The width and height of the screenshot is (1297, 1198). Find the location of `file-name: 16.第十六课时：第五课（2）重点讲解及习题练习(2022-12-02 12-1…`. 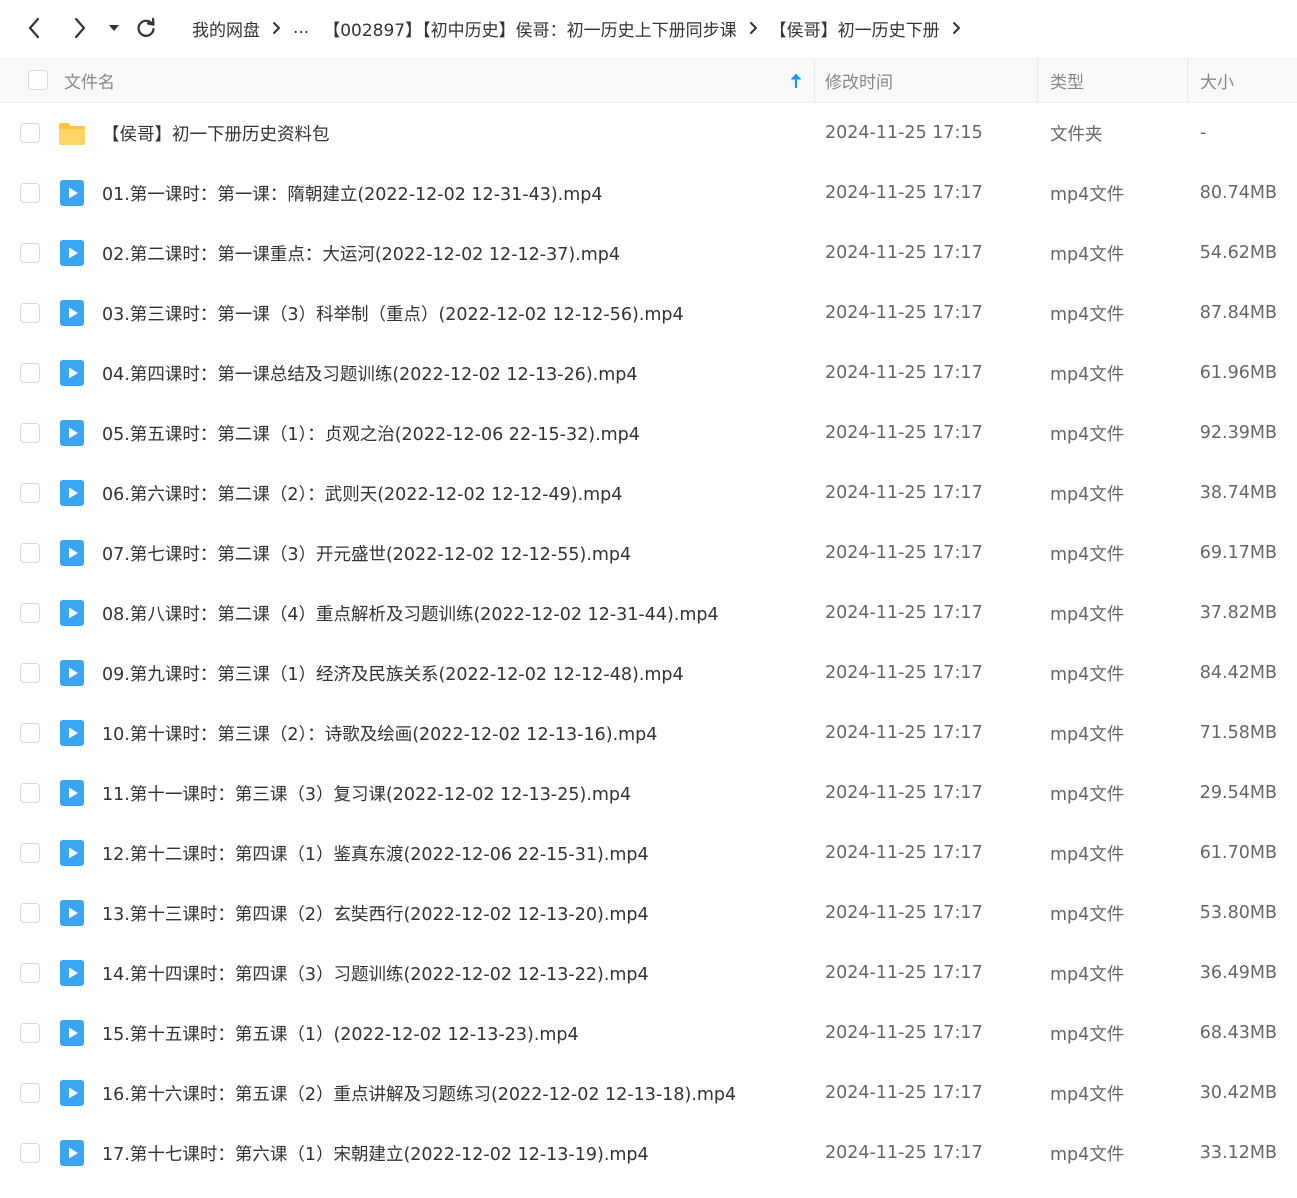

file-name: 16.第十六课时：第五课（2）重点讲解及习题练习(2022-12-02 12-1… is located at coordinates (419, 1093).